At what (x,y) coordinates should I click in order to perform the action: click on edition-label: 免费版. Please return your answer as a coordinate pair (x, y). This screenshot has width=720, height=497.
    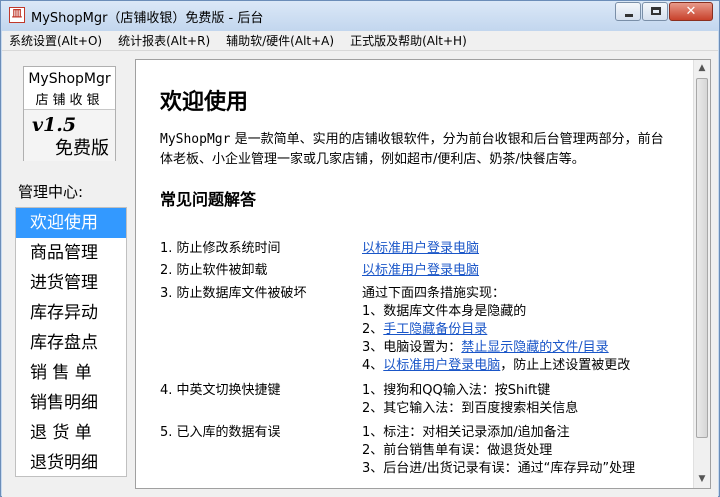
    Looking at the image, I should click on (82, 148).